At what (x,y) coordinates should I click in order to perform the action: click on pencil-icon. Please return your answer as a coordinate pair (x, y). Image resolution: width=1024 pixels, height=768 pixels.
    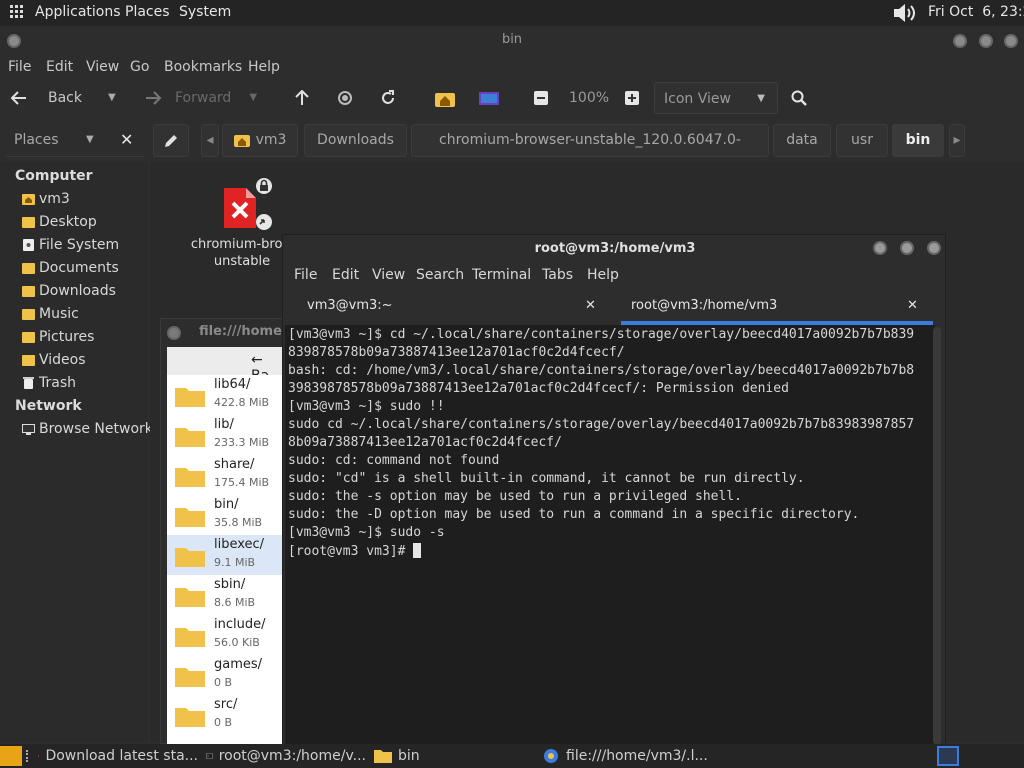
    Looking at the image, I should click on (171, 141).